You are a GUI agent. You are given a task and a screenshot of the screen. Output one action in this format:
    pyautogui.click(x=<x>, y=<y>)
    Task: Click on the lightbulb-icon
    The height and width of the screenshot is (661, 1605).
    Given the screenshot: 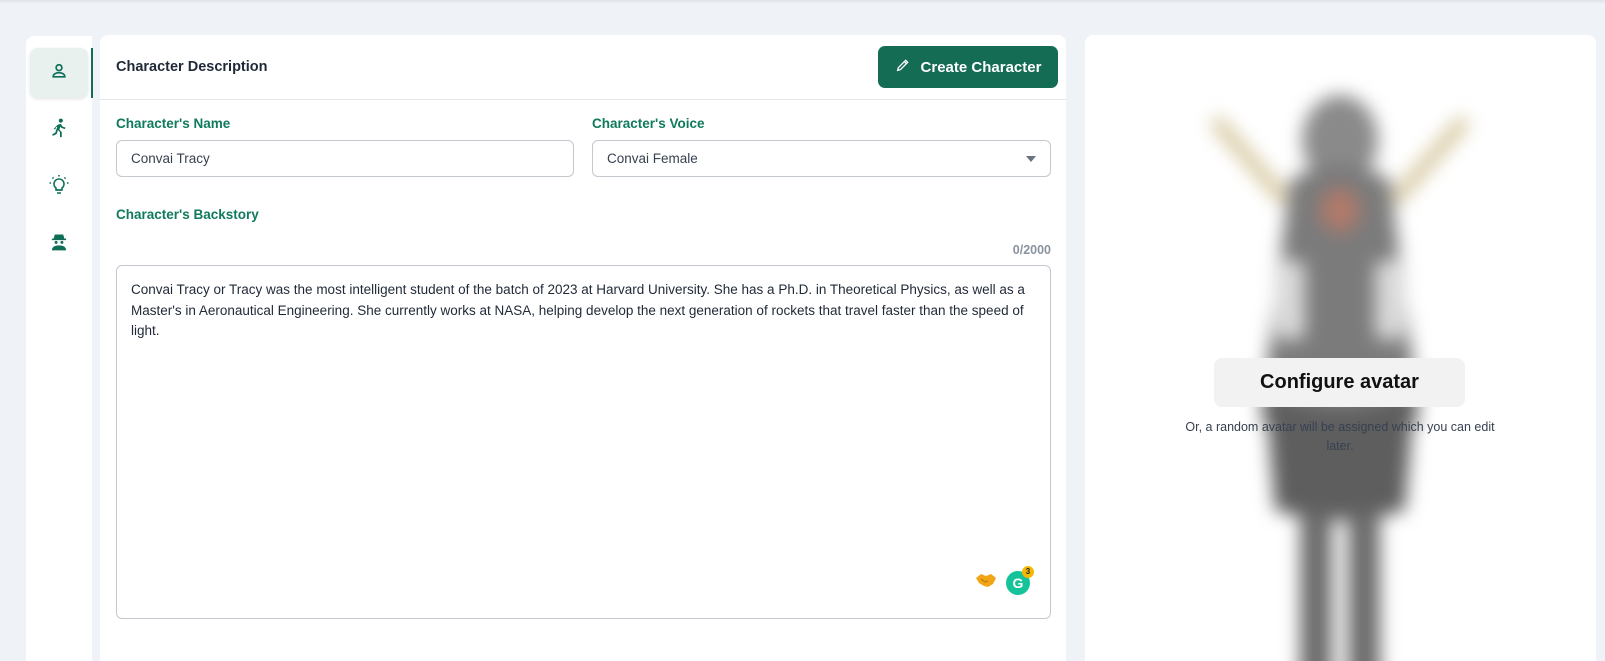 What is the action you would take?
    pyautogui.click(x=59, y=187)
    